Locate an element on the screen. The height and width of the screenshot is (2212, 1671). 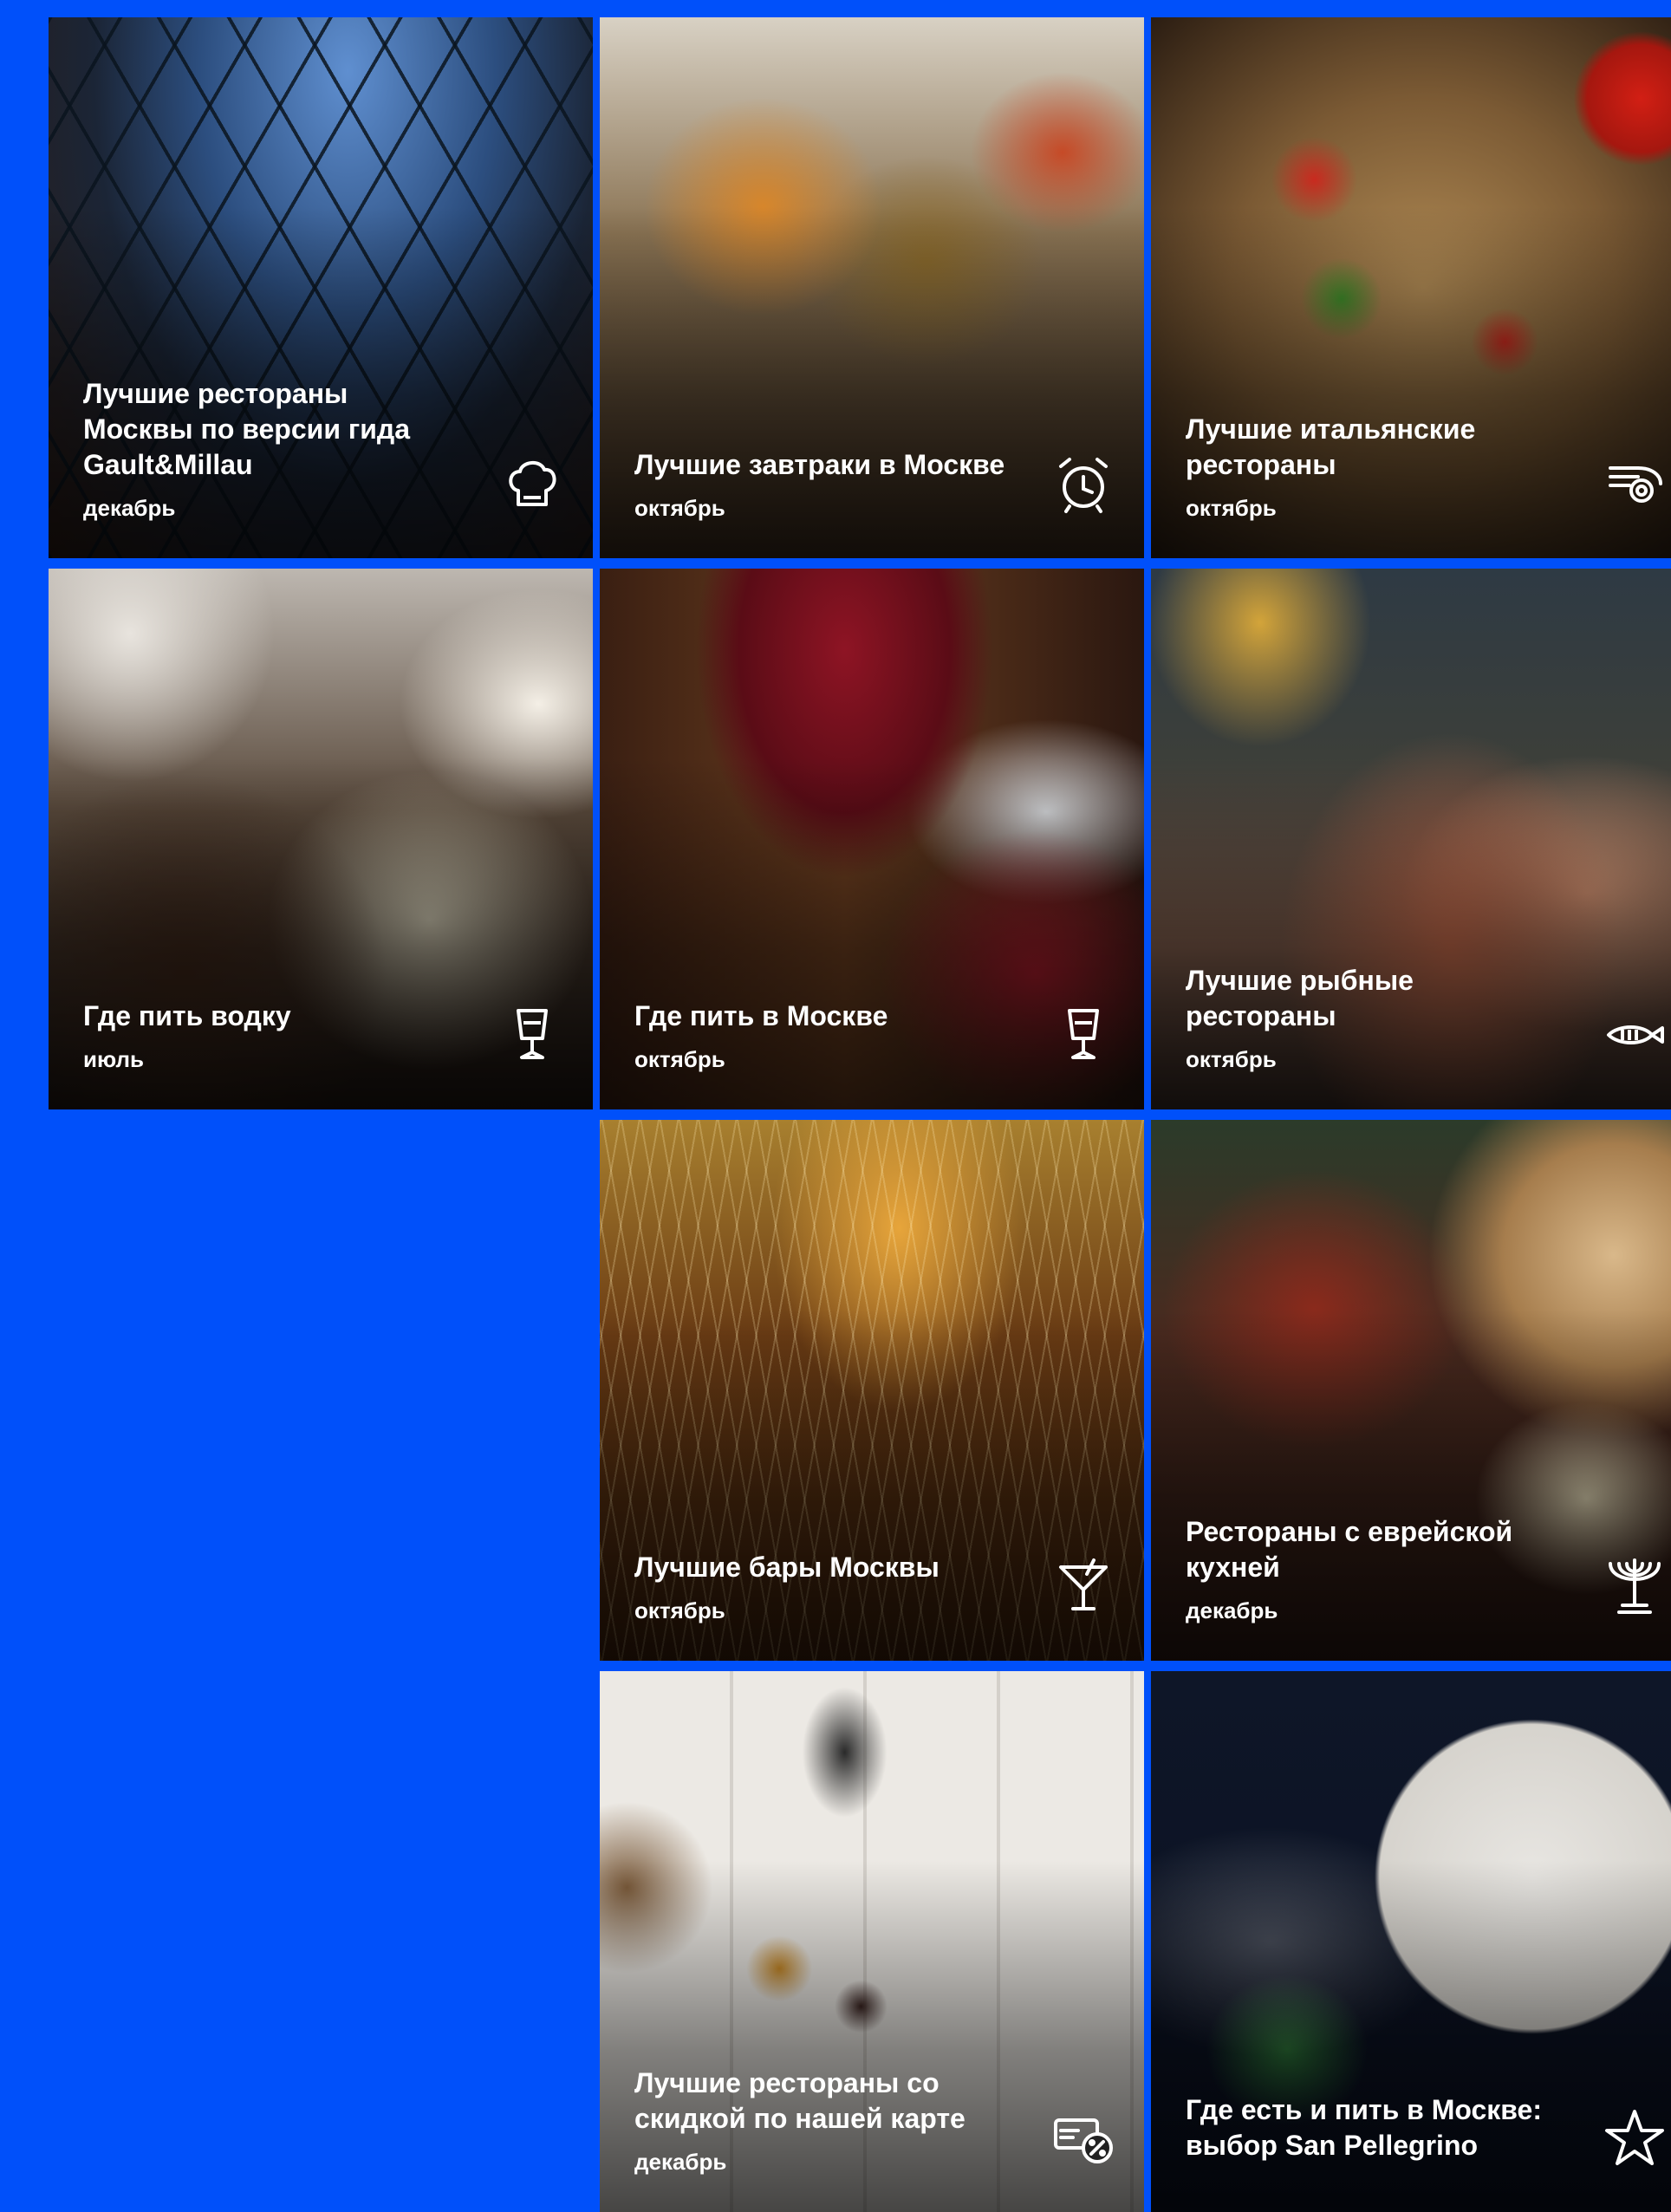
menorah-icon is located at coordinates (1634, 1586).